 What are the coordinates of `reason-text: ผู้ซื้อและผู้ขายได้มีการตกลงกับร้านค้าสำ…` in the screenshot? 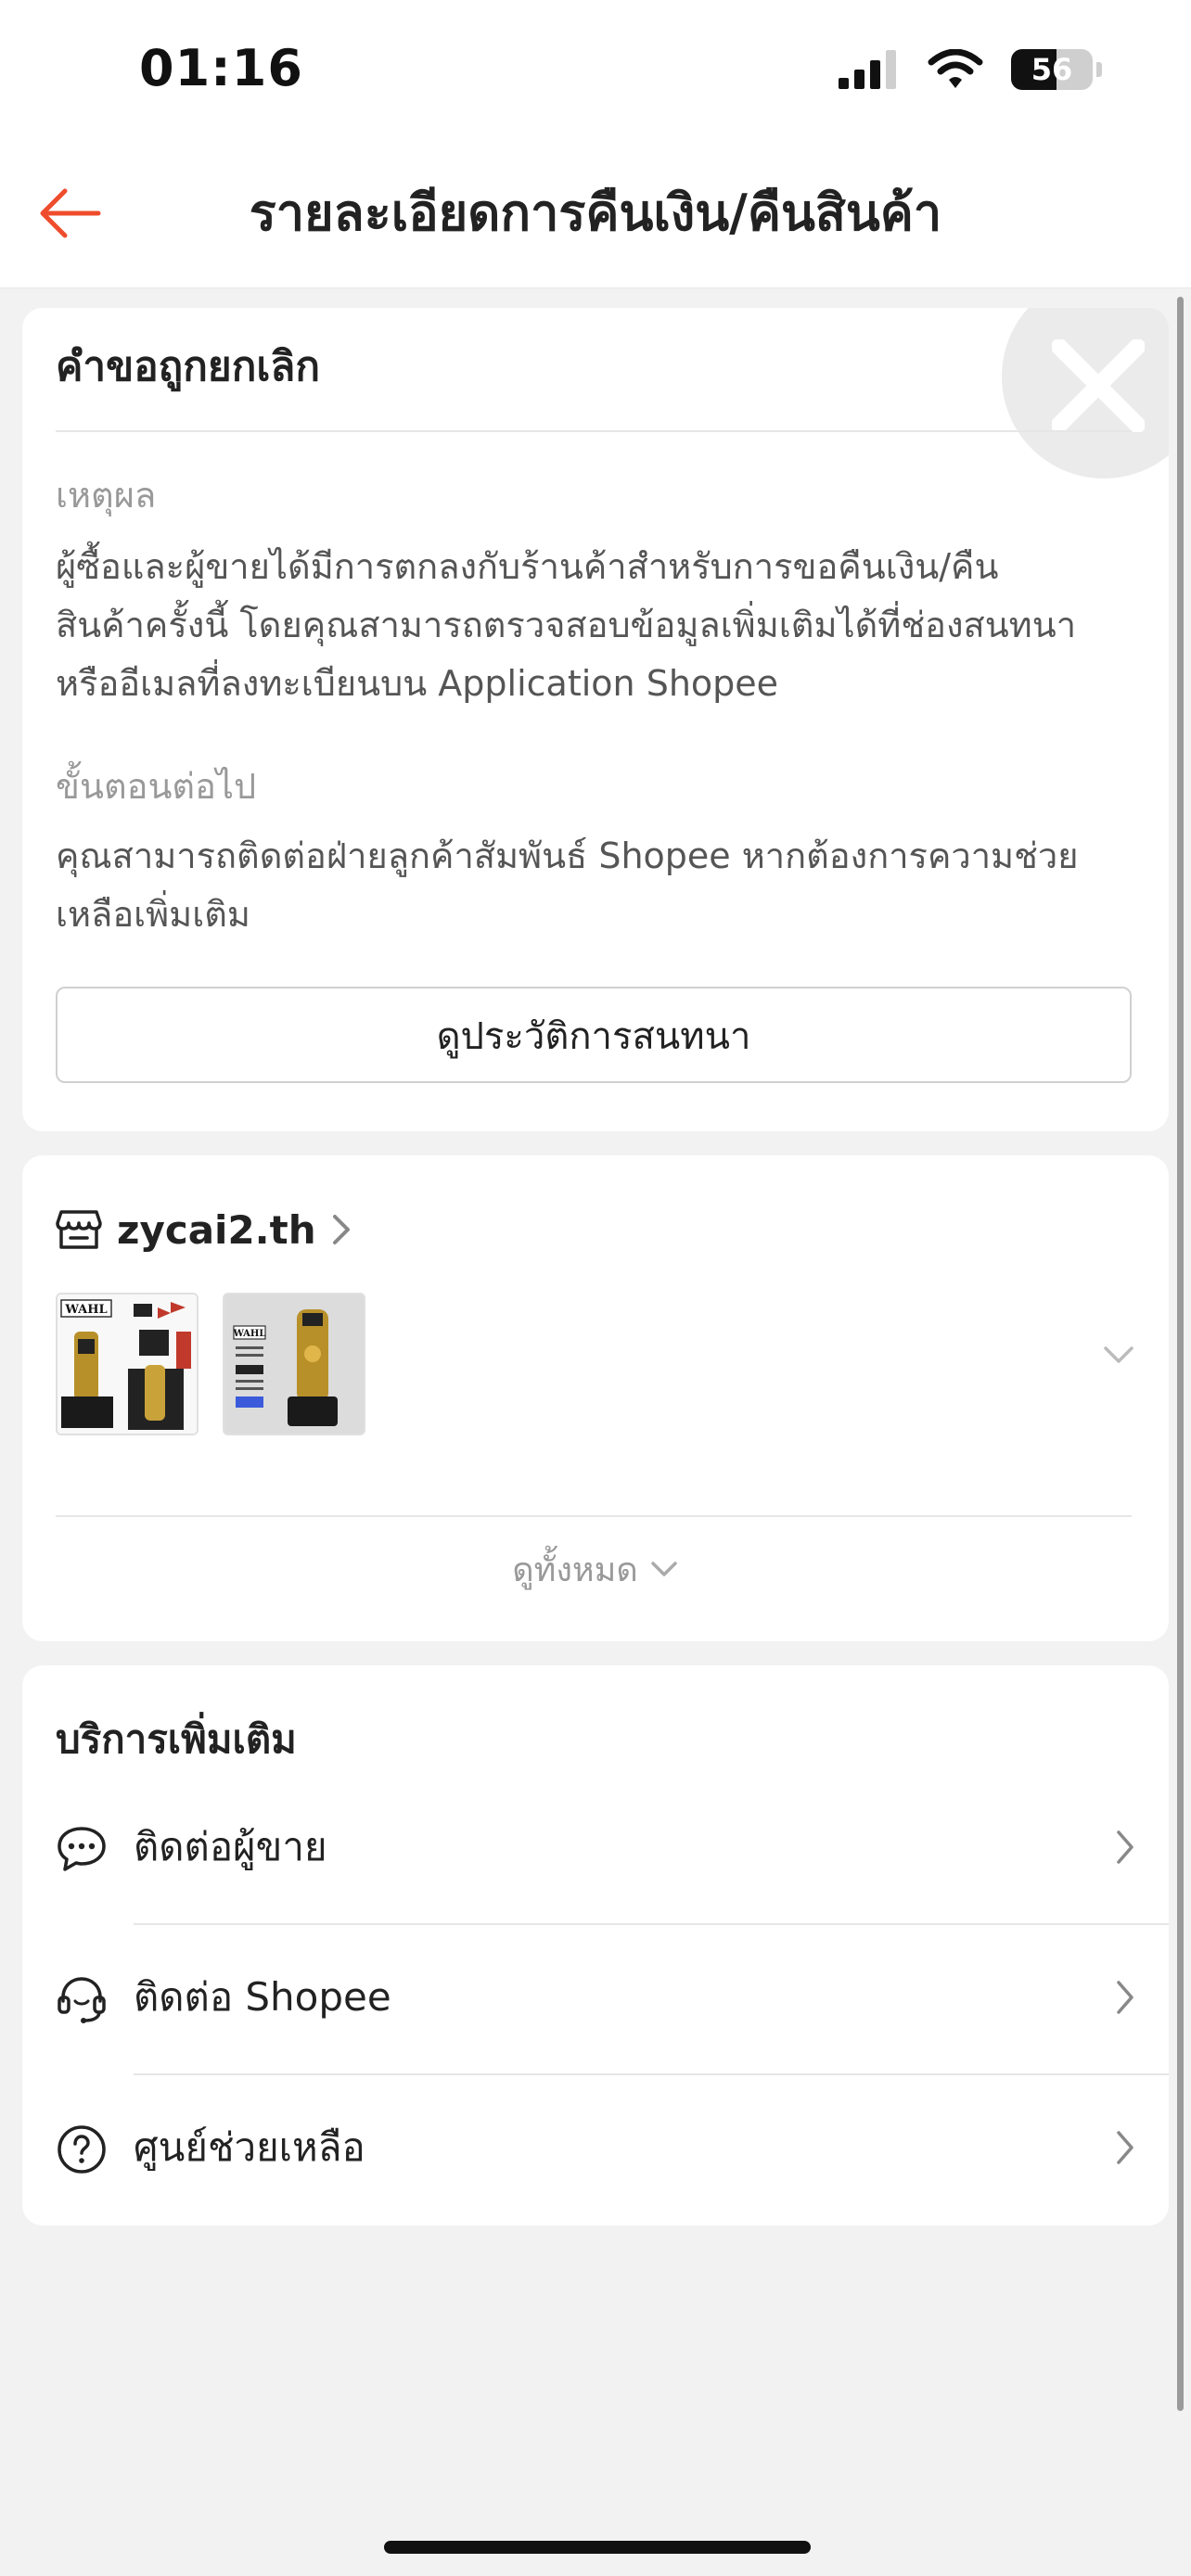 It's located at (603, 625).